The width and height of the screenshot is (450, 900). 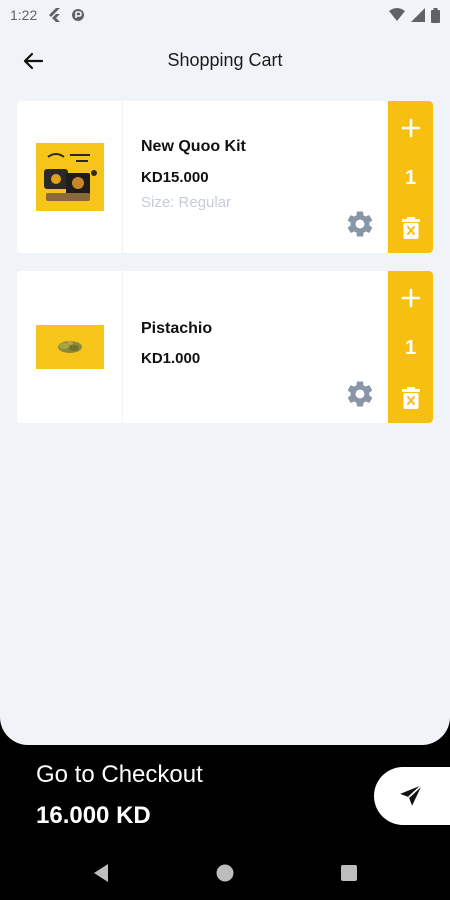 I want to click on nav-back-button, so click(x=101, y=873).